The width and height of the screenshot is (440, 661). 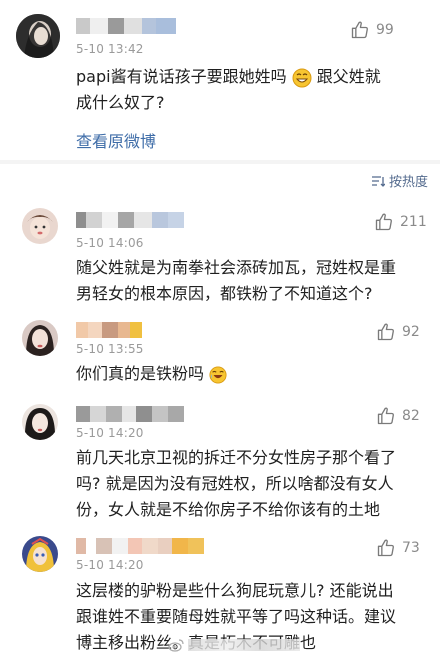 I want to click on comment-like-button: 211, so click(x=400, y=222).